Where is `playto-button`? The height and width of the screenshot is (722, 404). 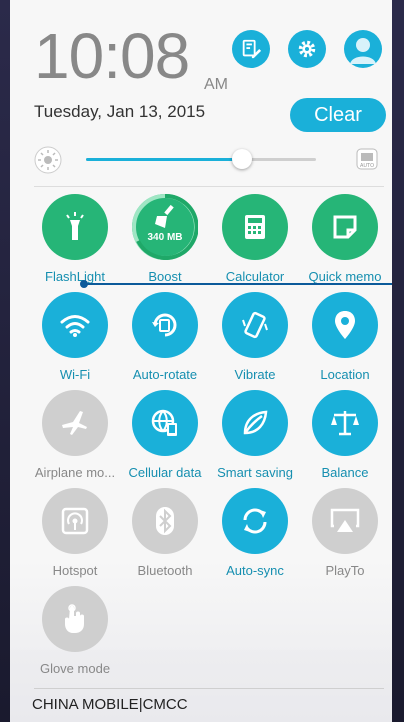
playto-button is located at coordinates (345, 521).